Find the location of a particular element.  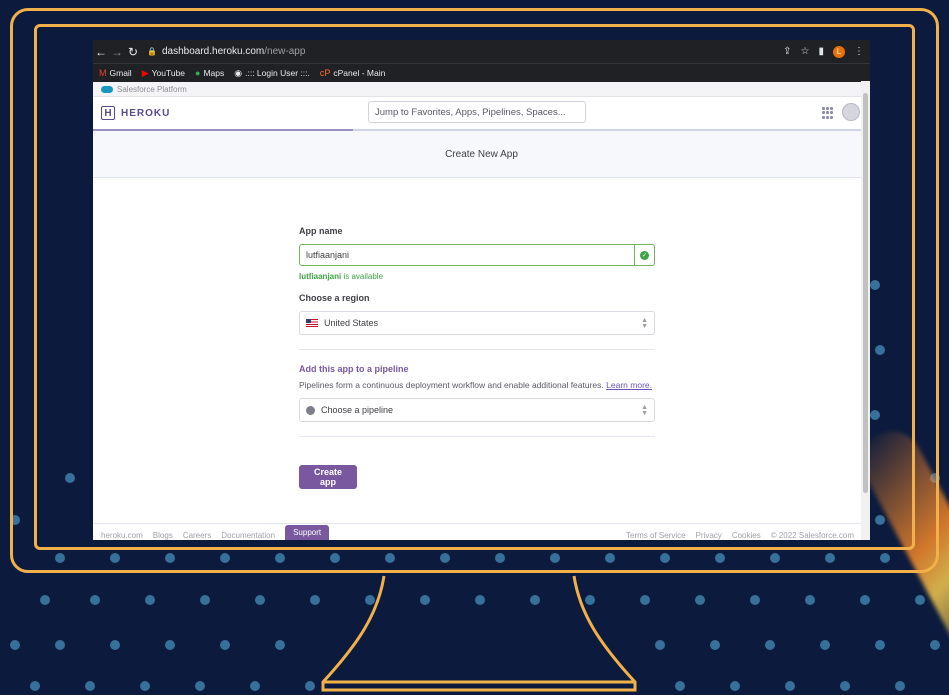

monitor-stand is located at coordinates (479, 633).